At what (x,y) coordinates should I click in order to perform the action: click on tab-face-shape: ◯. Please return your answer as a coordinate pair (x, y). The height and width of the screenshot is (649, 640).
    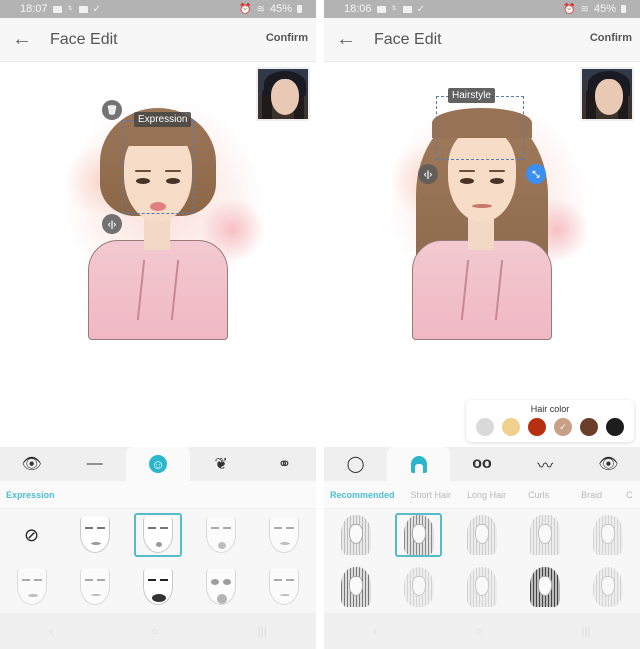
    Looking at the image, I should click on (355, 464).